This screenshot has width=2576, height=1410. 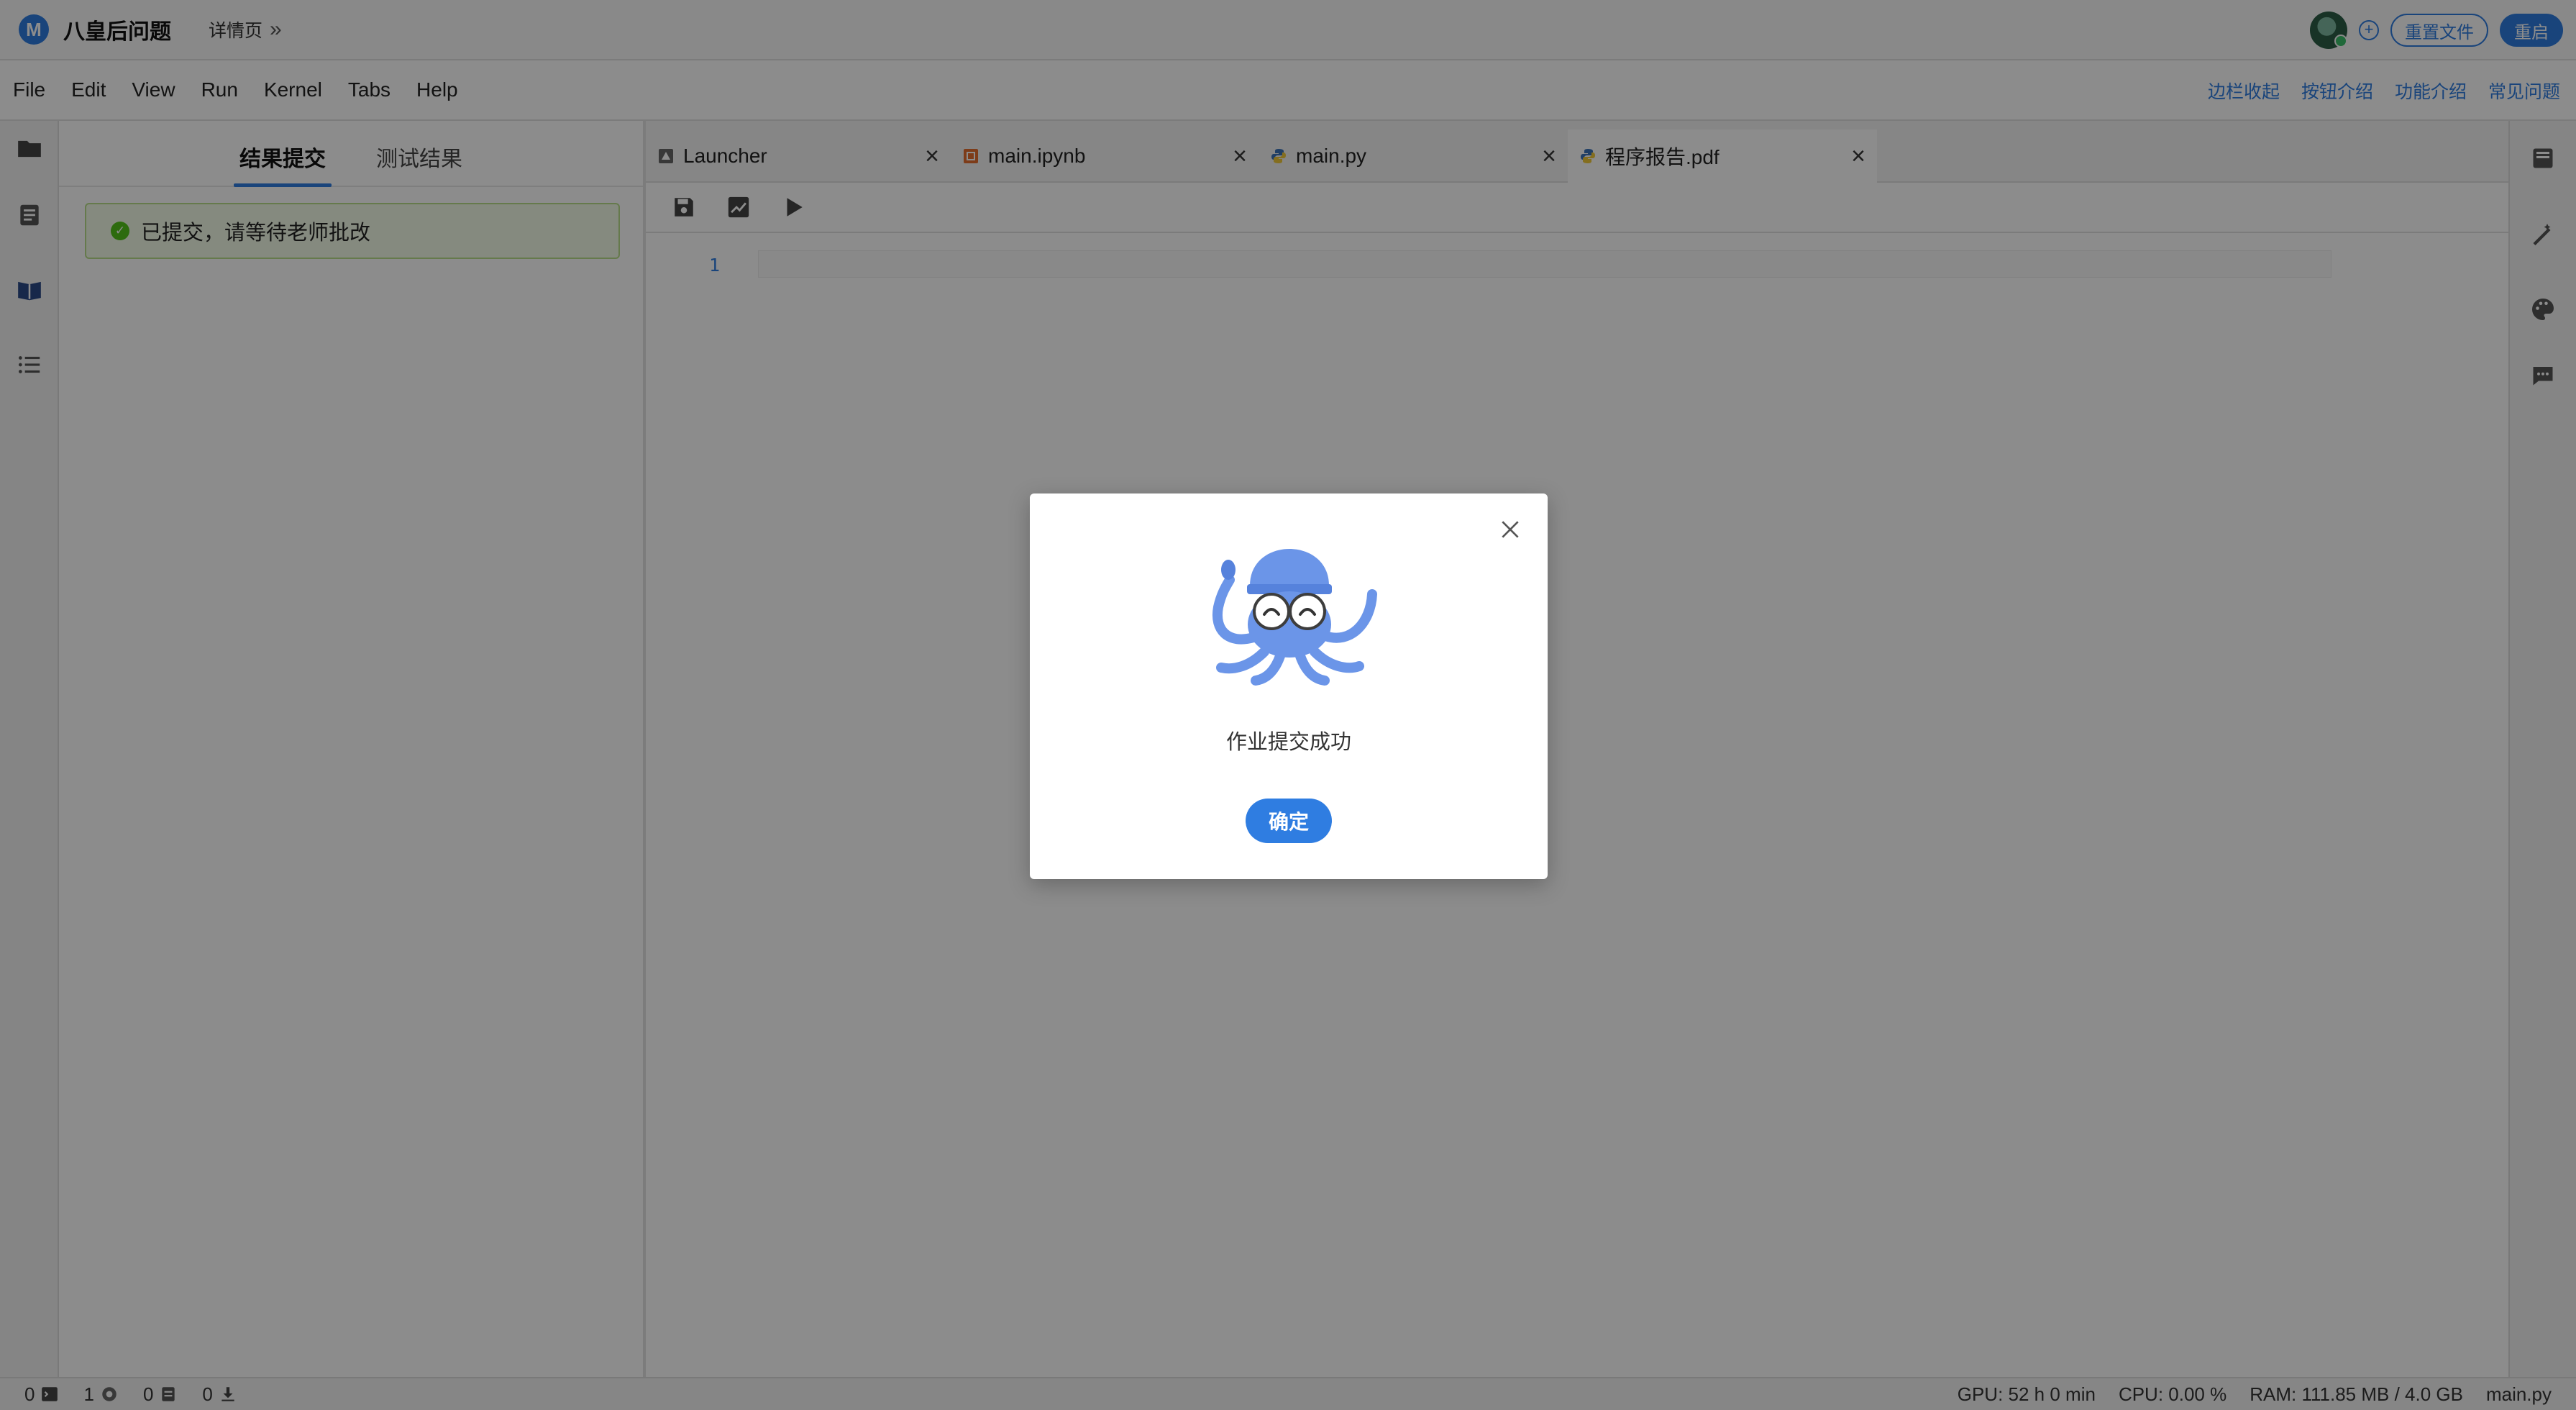 What do you see at coordinates (1510, 529) in the screenshot?
I see `close-icon` at bounding box center [1510, 529].